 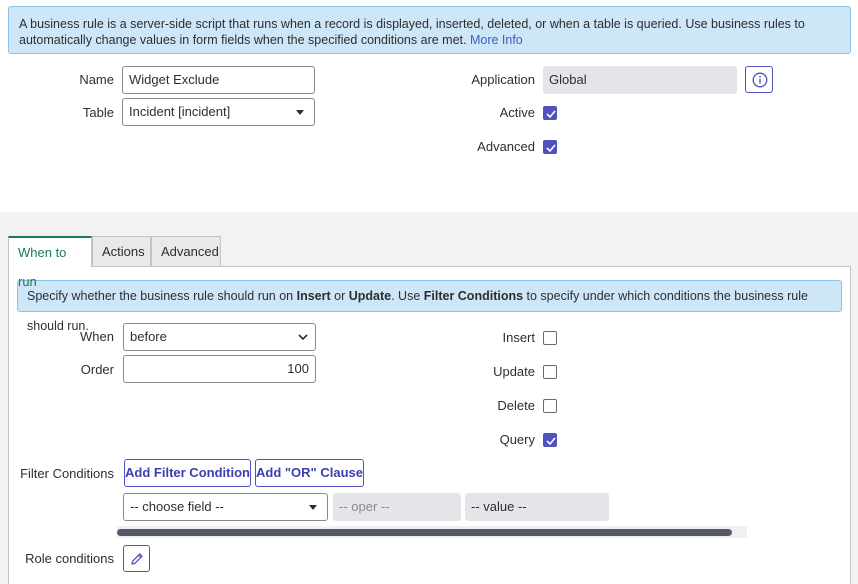 I want to click on advanced-label: Advanced, so click(x=506, y=146).